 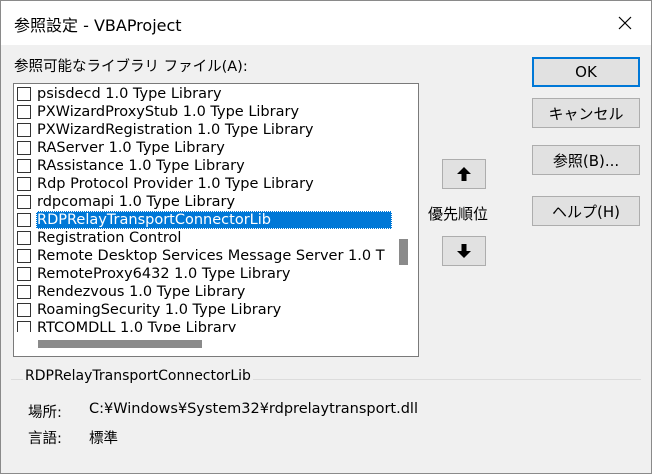 I want to click on language-label: 言語:, so click(x=45, y=439).